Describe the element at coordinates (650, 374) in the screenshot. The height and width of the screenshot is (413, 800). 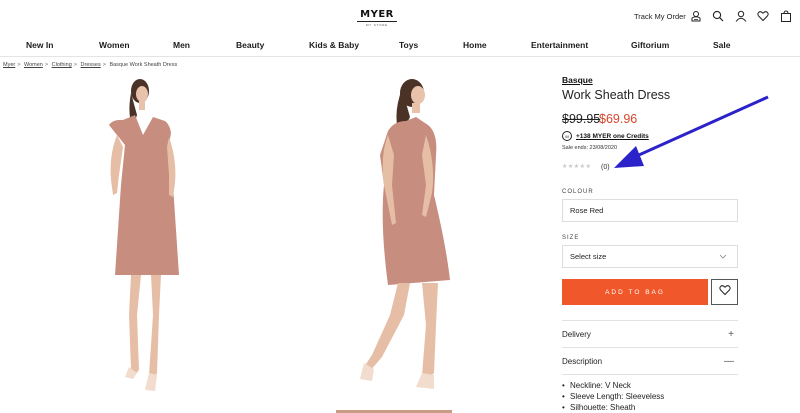
I see `divider` at that location.